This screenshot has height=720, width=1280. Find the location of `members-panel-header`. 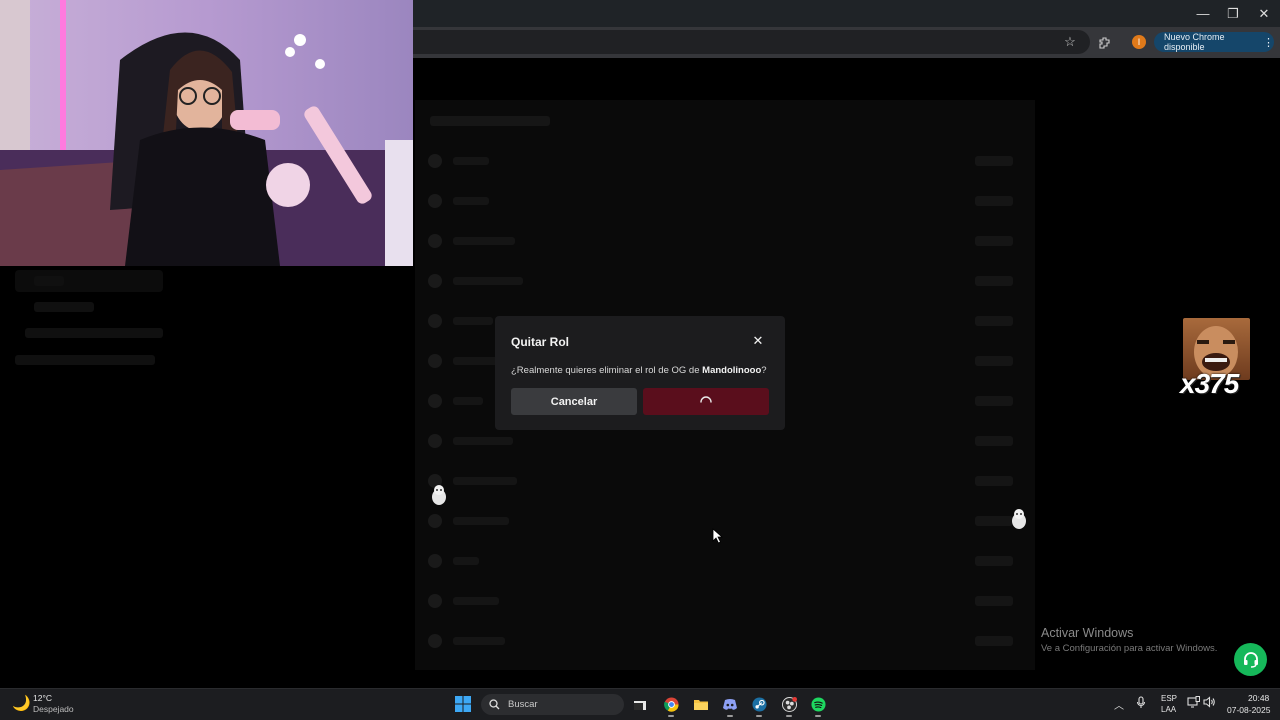

members-panel-header is located at coordinates (490, 121).